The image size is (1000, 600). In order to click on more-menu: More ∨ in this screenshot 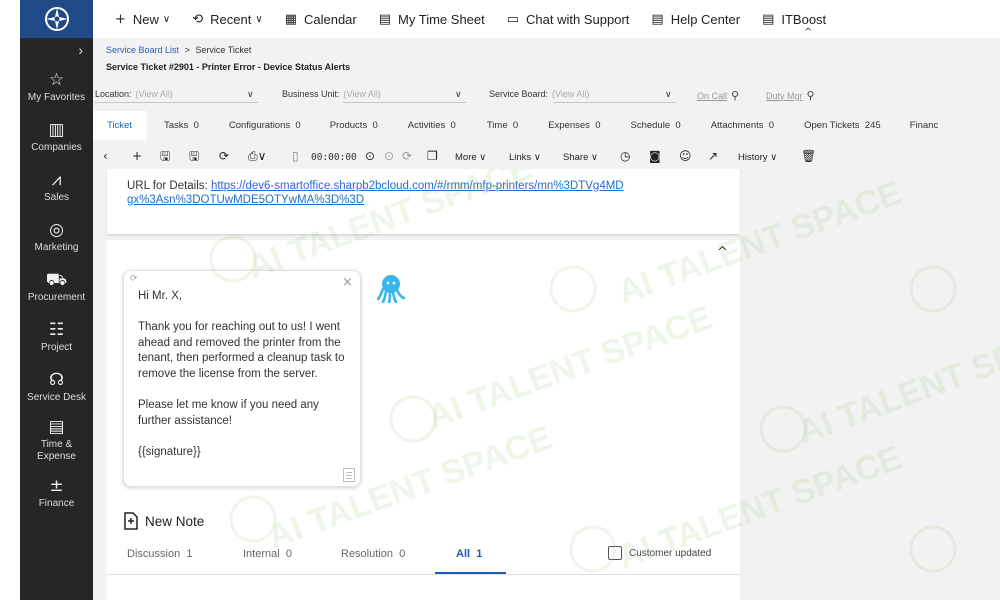, I will do `click(470, 158)`.